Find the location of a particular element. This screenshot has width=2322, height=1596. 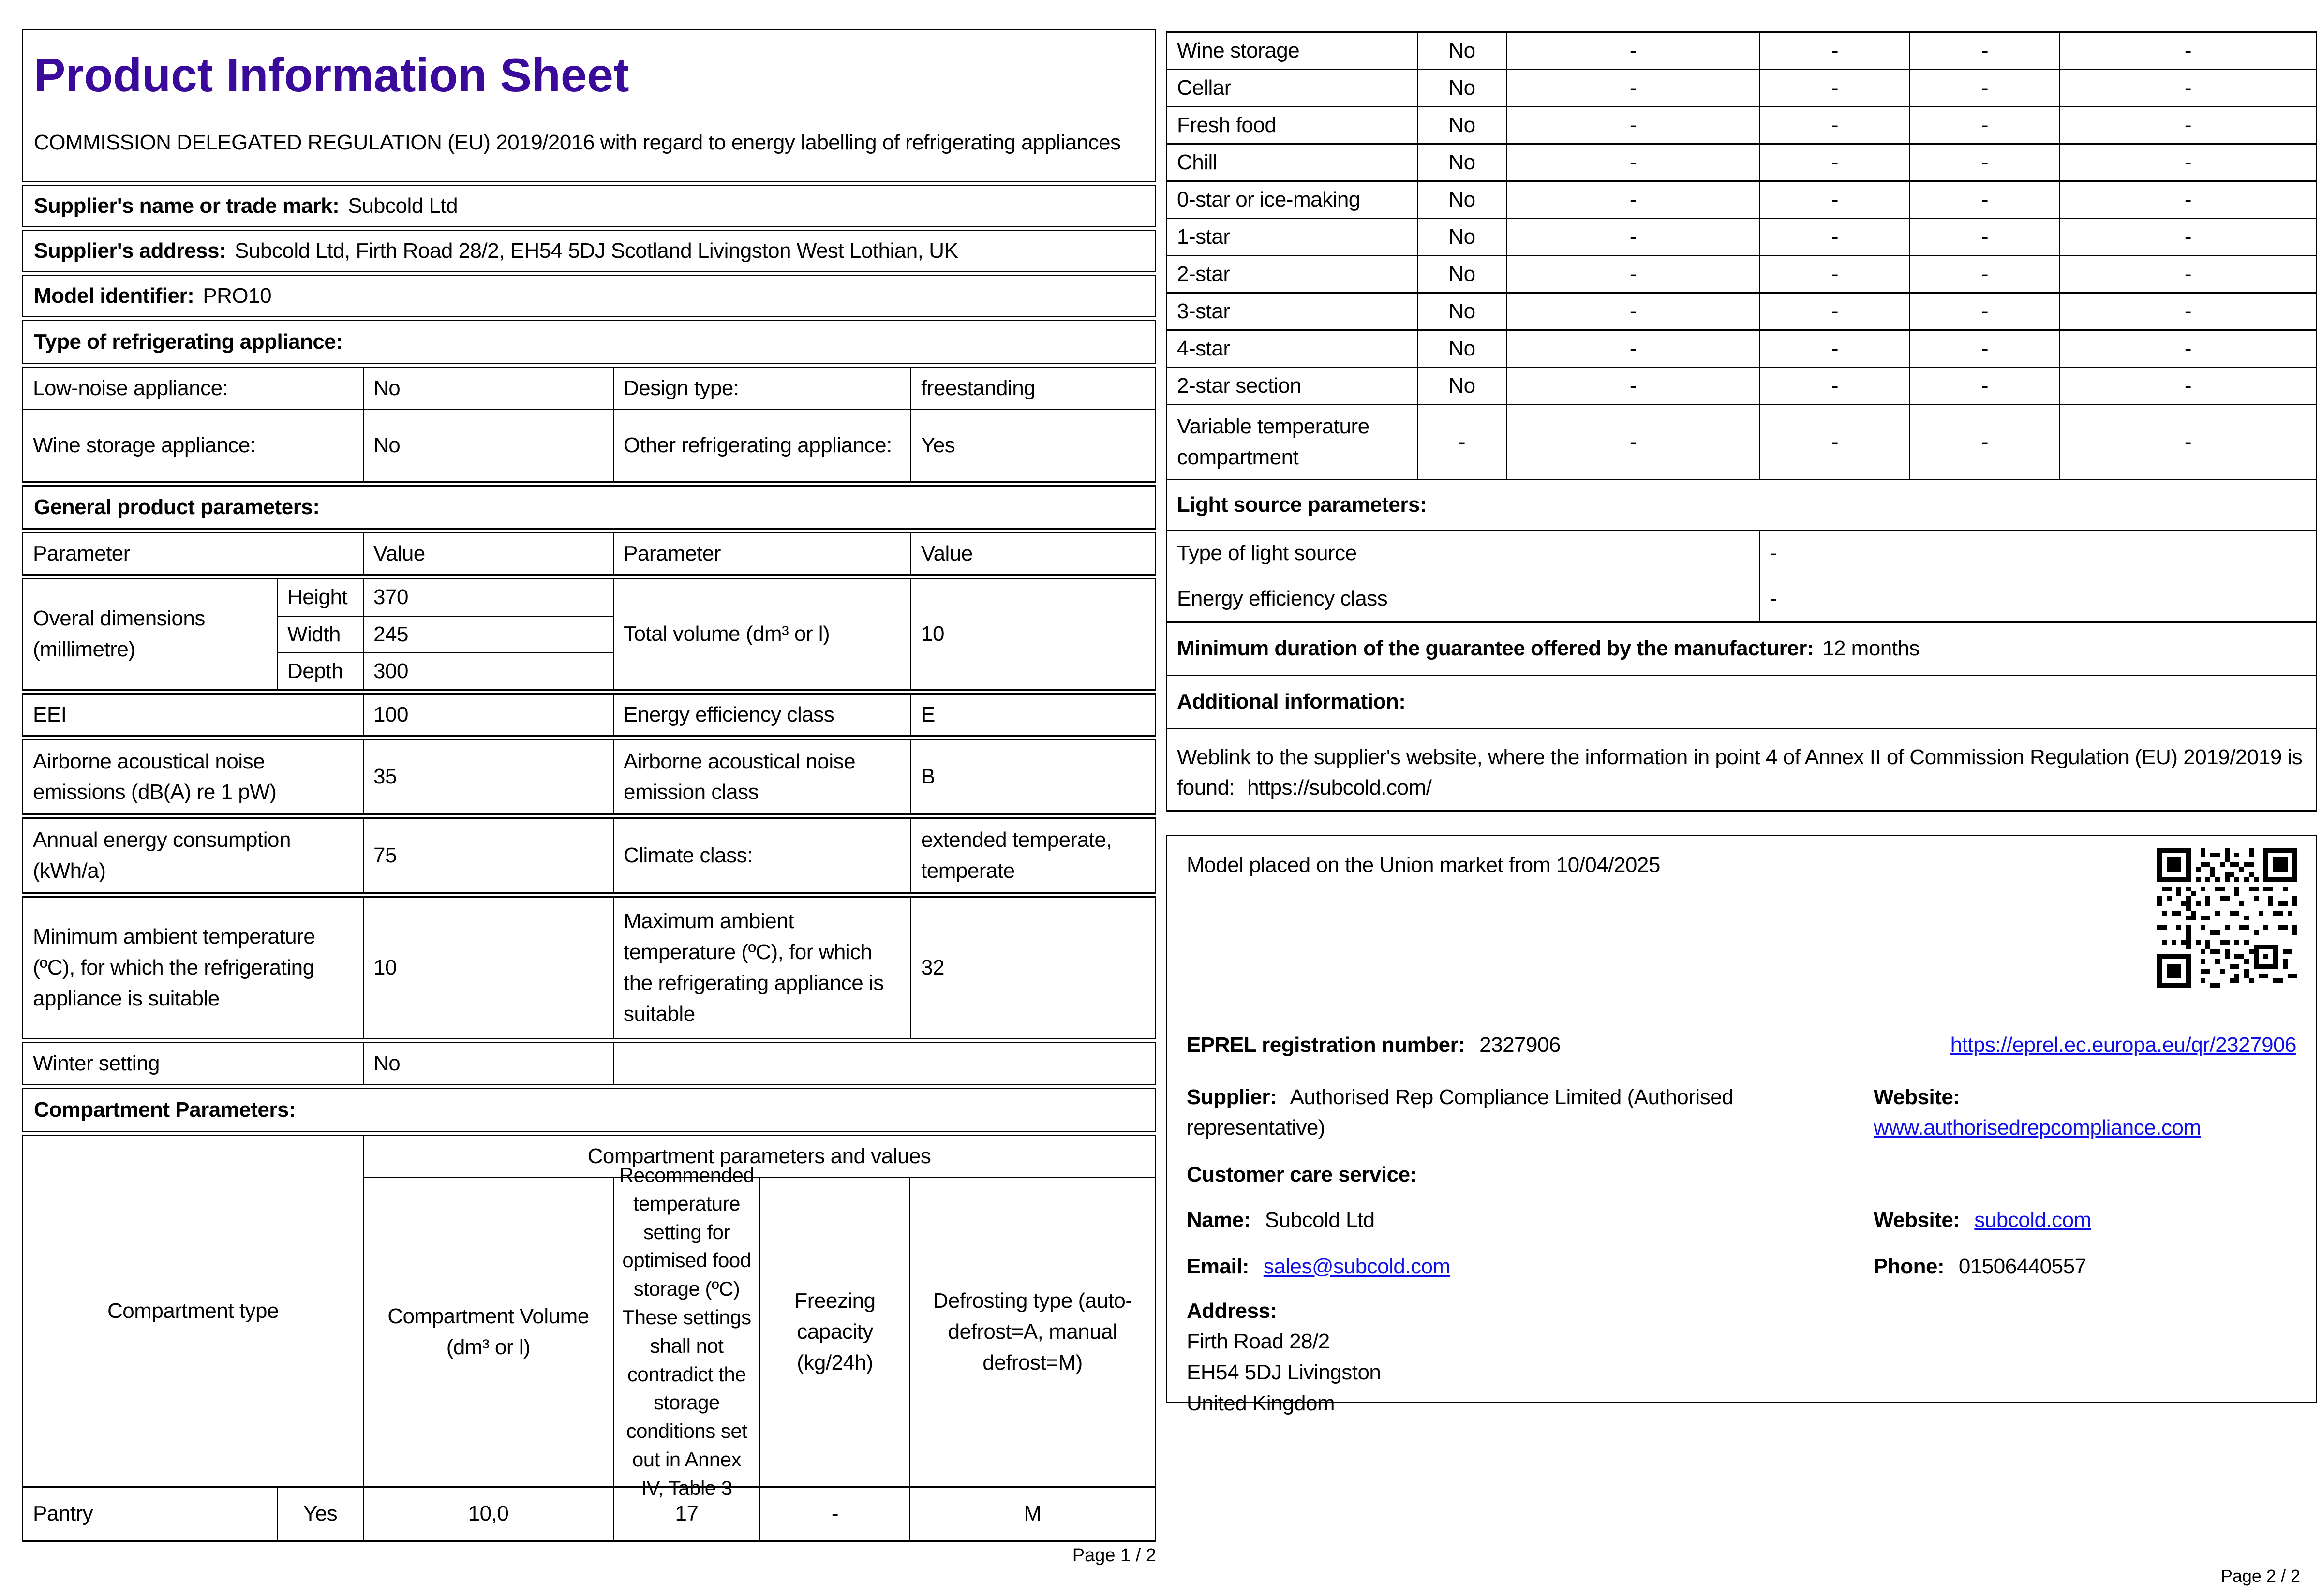

other-appliance-value: Yes is located at coordinates (1032, 444).